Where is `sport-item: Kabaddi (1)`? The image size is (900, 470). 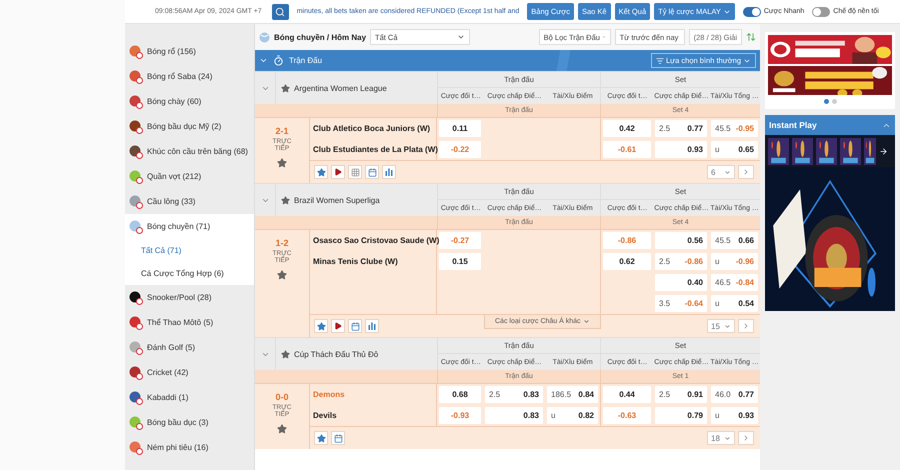 sport-item: Kabaddi (1) is located at coordinates (189, 397).